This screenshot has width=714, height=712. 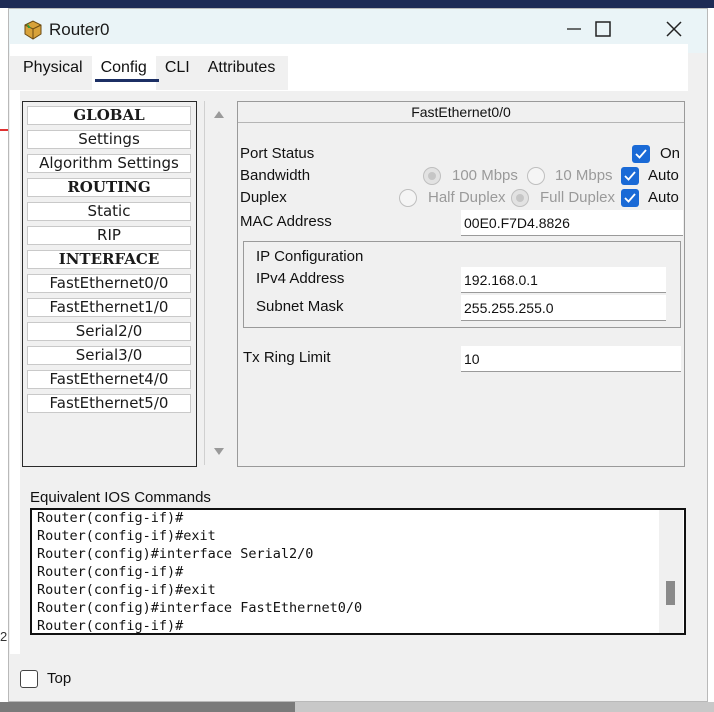 I want to click on bandwidth-auto-checkbox, so click(x=630, y=176).